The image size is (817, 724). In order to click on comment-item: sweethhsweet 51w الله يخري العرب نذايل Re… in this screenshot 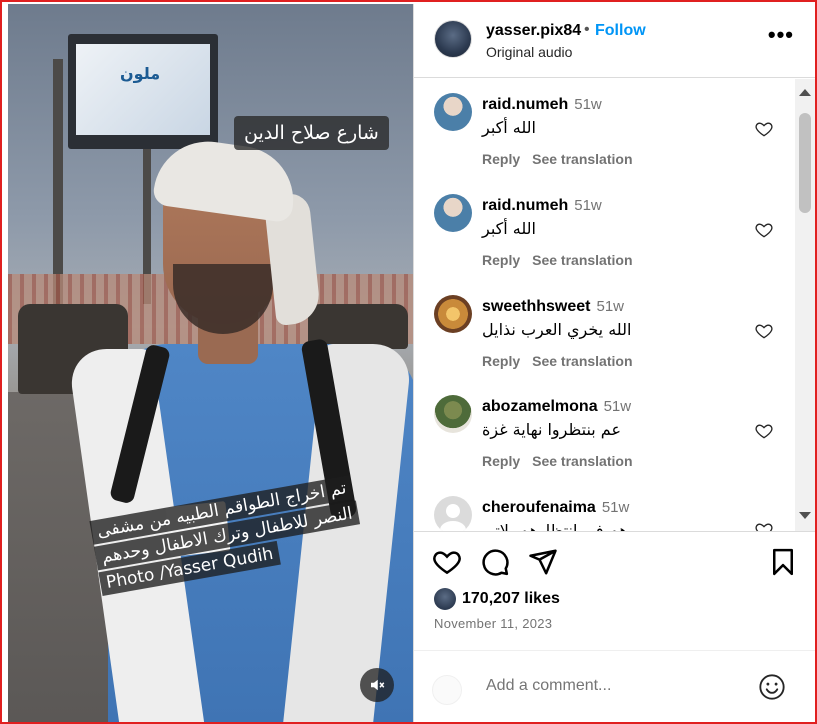, I will do `click(604, 331)`.